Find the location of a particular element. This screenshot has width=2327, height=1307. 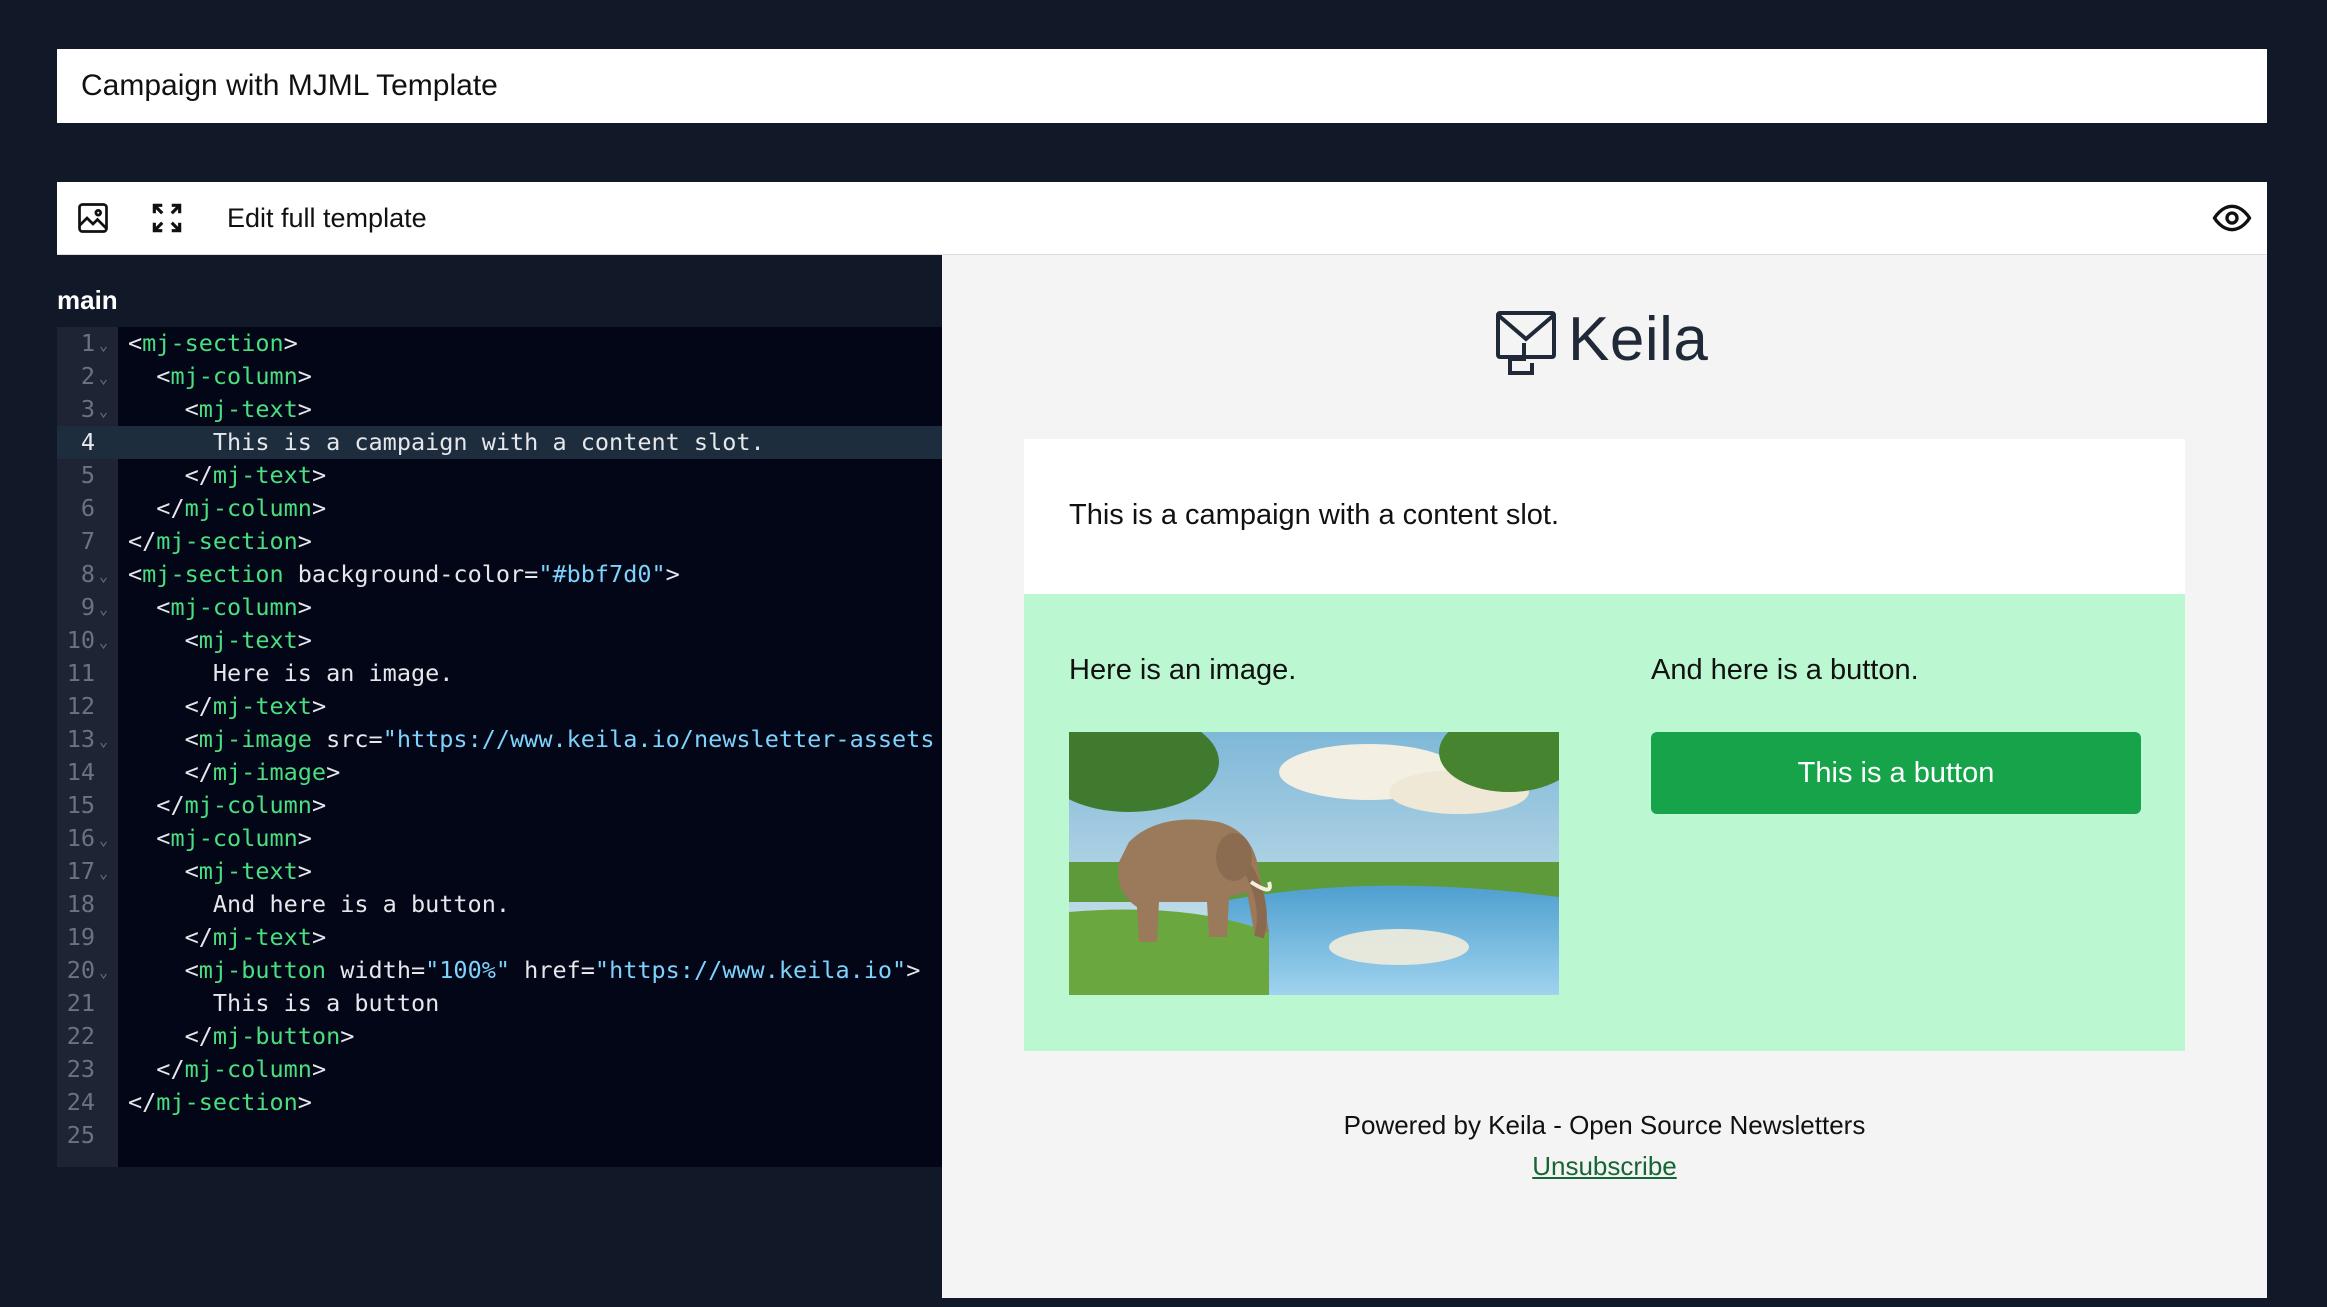

code-line: 3 ⌄ <mj-text> is located at coordinates (499, 409).